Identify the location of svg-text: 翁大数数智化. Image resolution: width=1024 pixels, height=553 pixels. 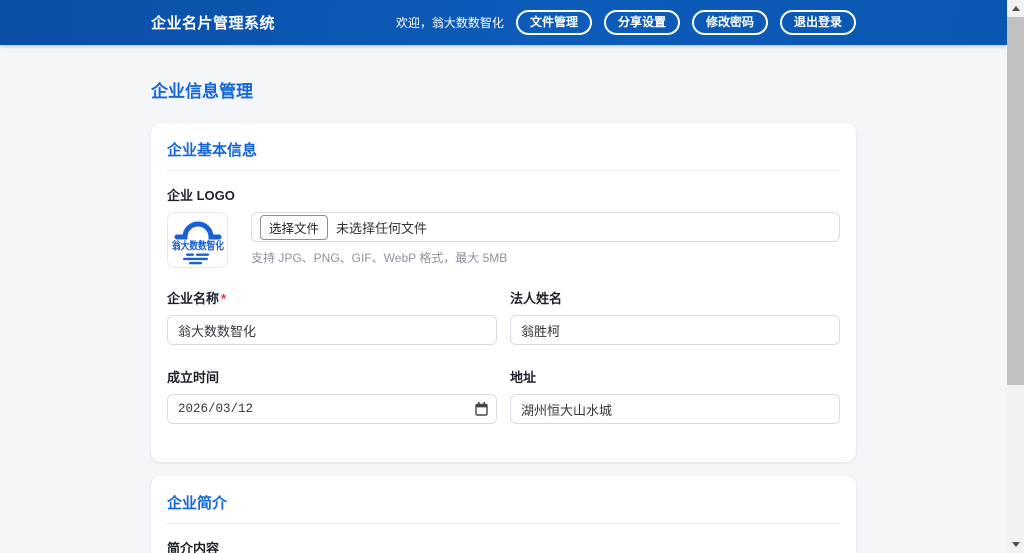
(197, 245).